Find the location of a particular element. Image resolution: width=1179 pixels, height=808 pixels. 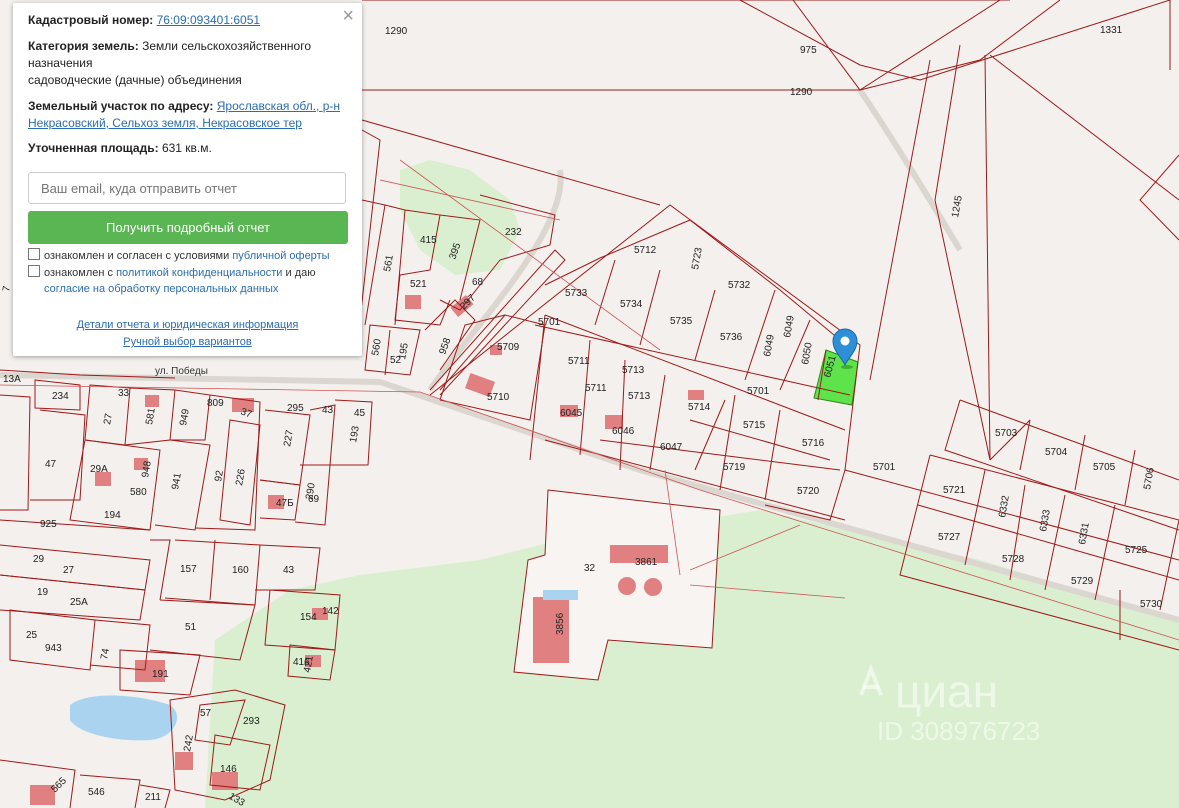

parcel-label: 211 is located at coordinates (153, 797).